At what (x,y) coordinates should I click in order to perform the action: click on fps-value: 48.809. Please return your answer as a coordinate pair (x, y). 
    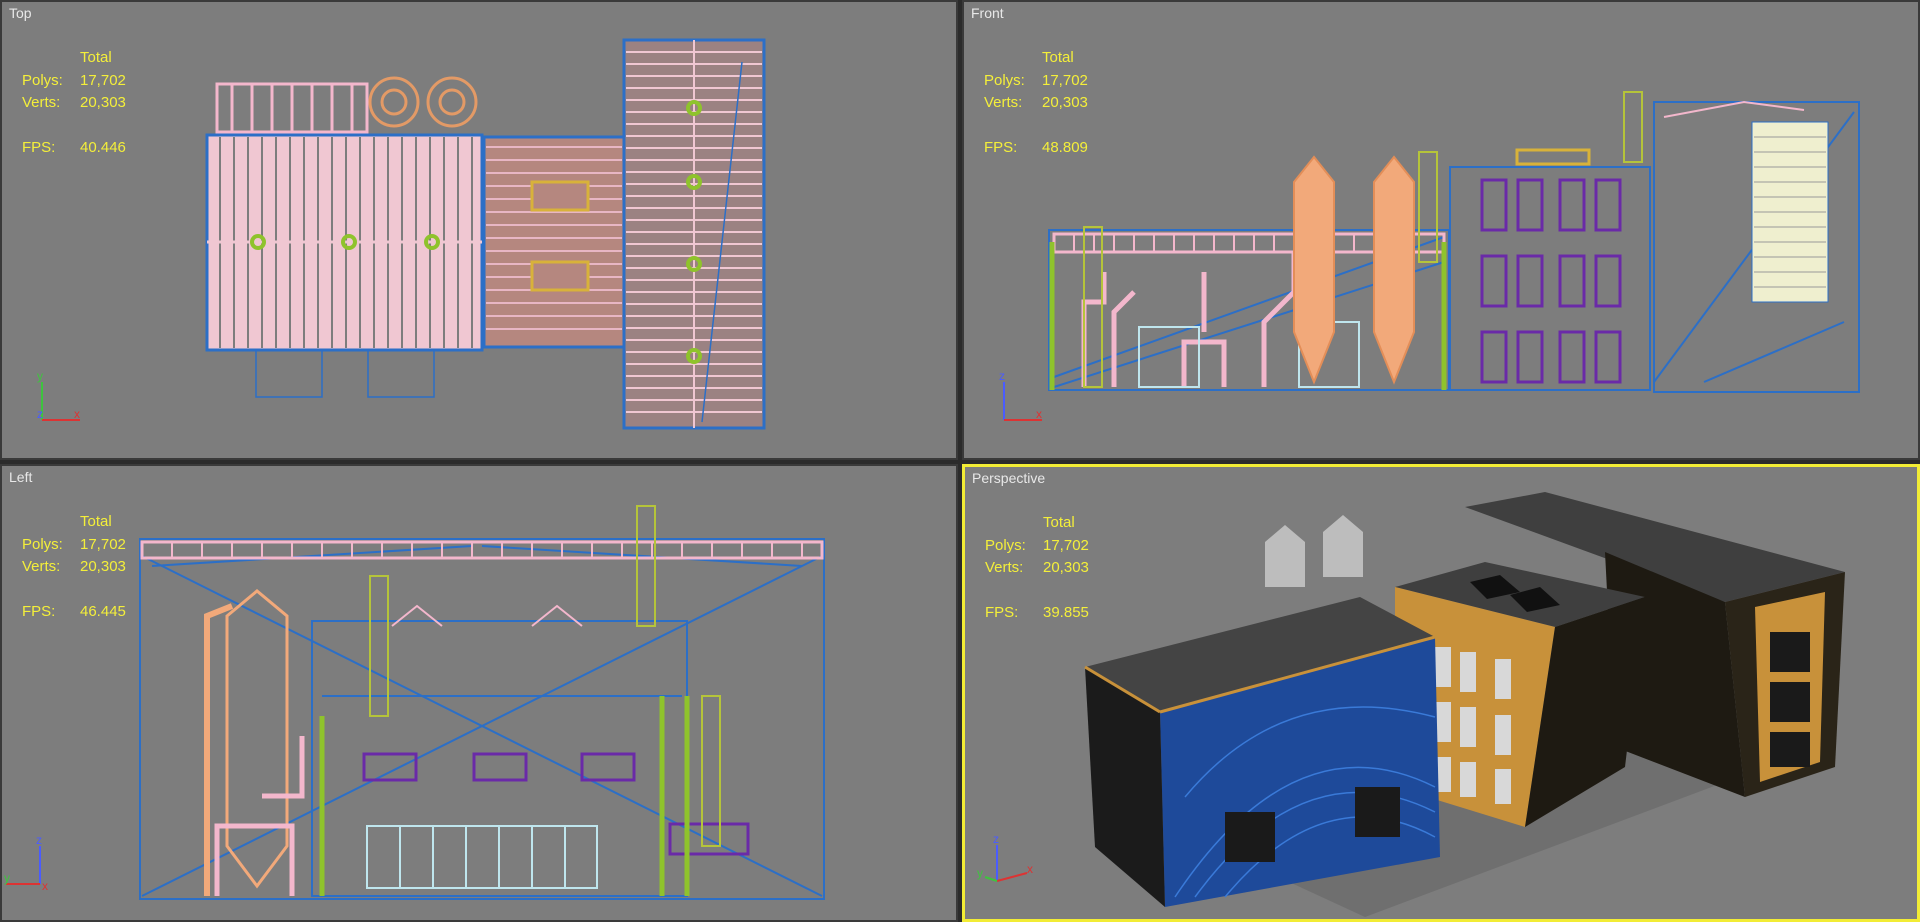
    Looking at the image, I should click on (1065, 147).